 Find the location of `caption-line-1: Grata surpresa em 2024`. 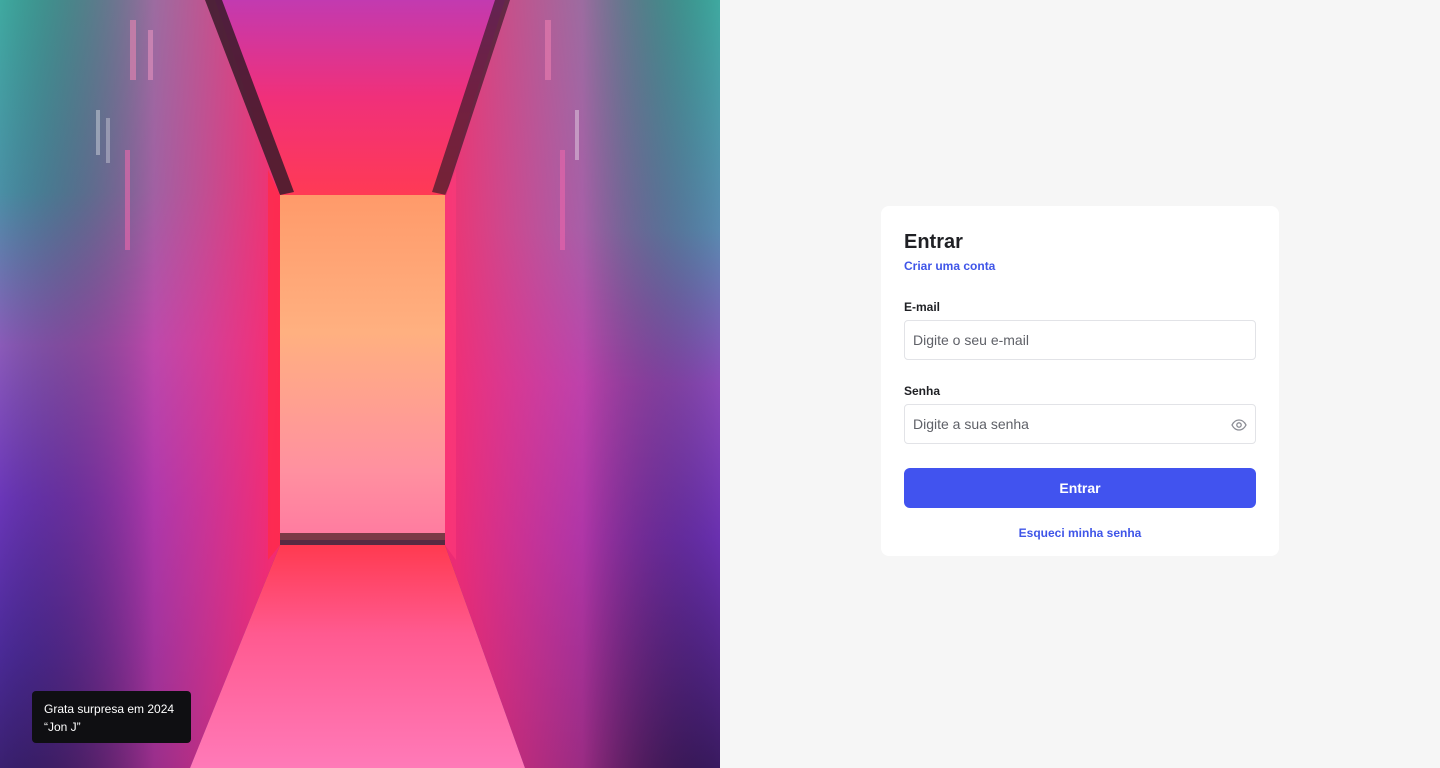

caption-line-1: Grata surpresa em 2024 is located at coordinates (109, 709).